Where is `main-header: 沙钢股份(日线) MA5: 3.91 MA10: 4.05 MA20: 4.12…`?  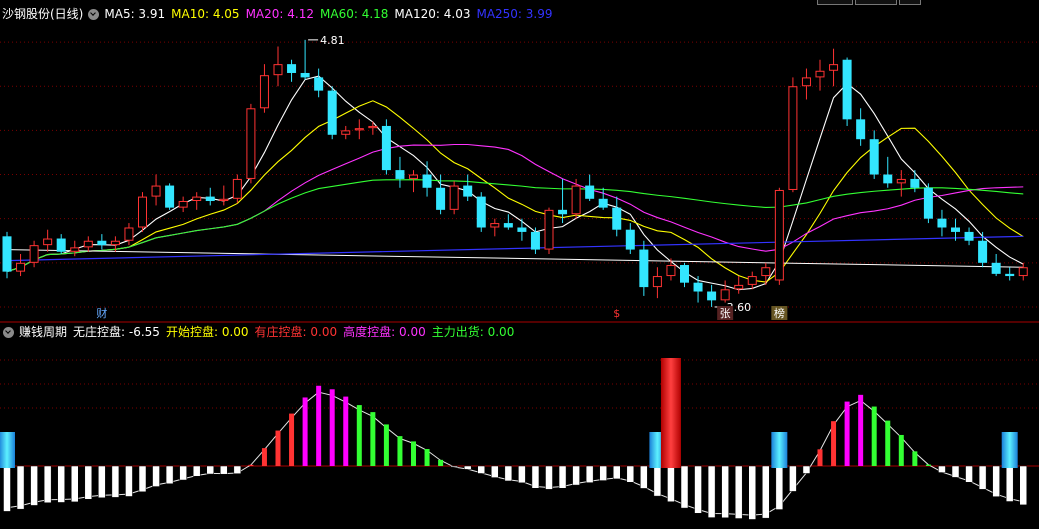 main-header: 沙钢股份(日线) MA5: 3.91 MA10: 4.05 MA20: 4.12… is located at coordinates (279, 14).